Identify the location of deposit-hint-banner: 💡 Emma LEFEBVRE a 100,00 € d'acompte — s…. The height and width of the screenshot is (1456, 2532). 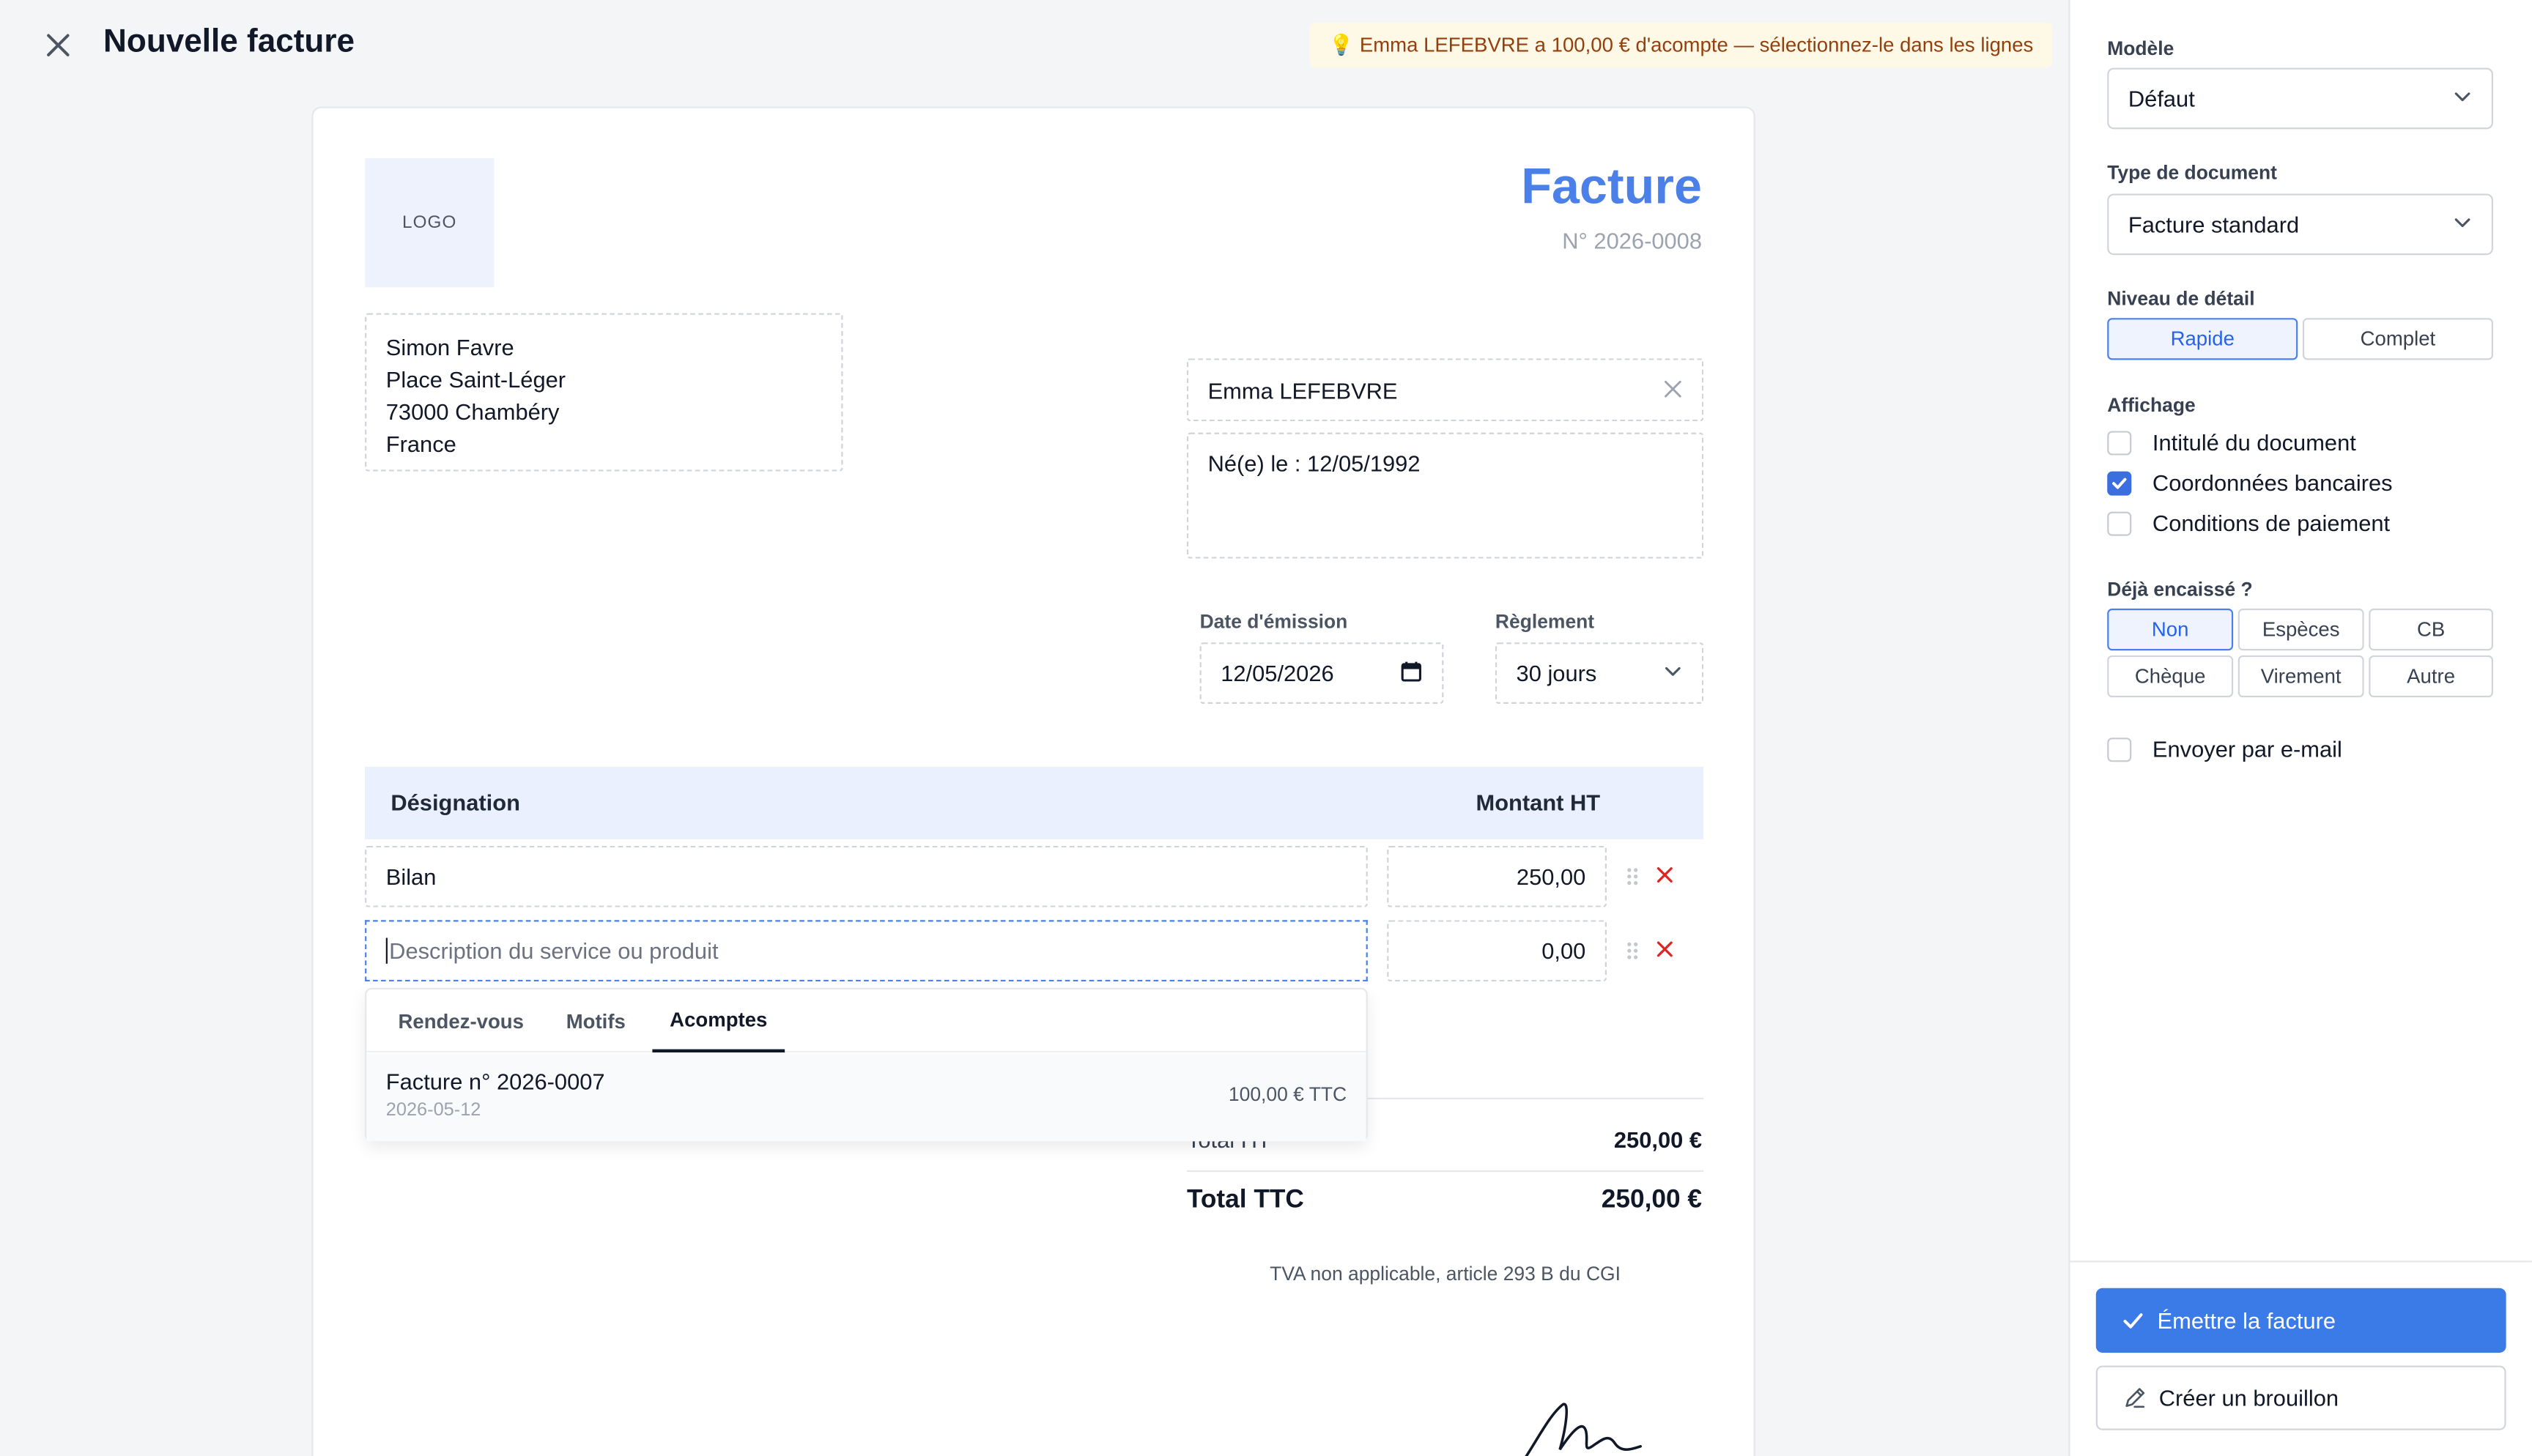
(1681, 45).